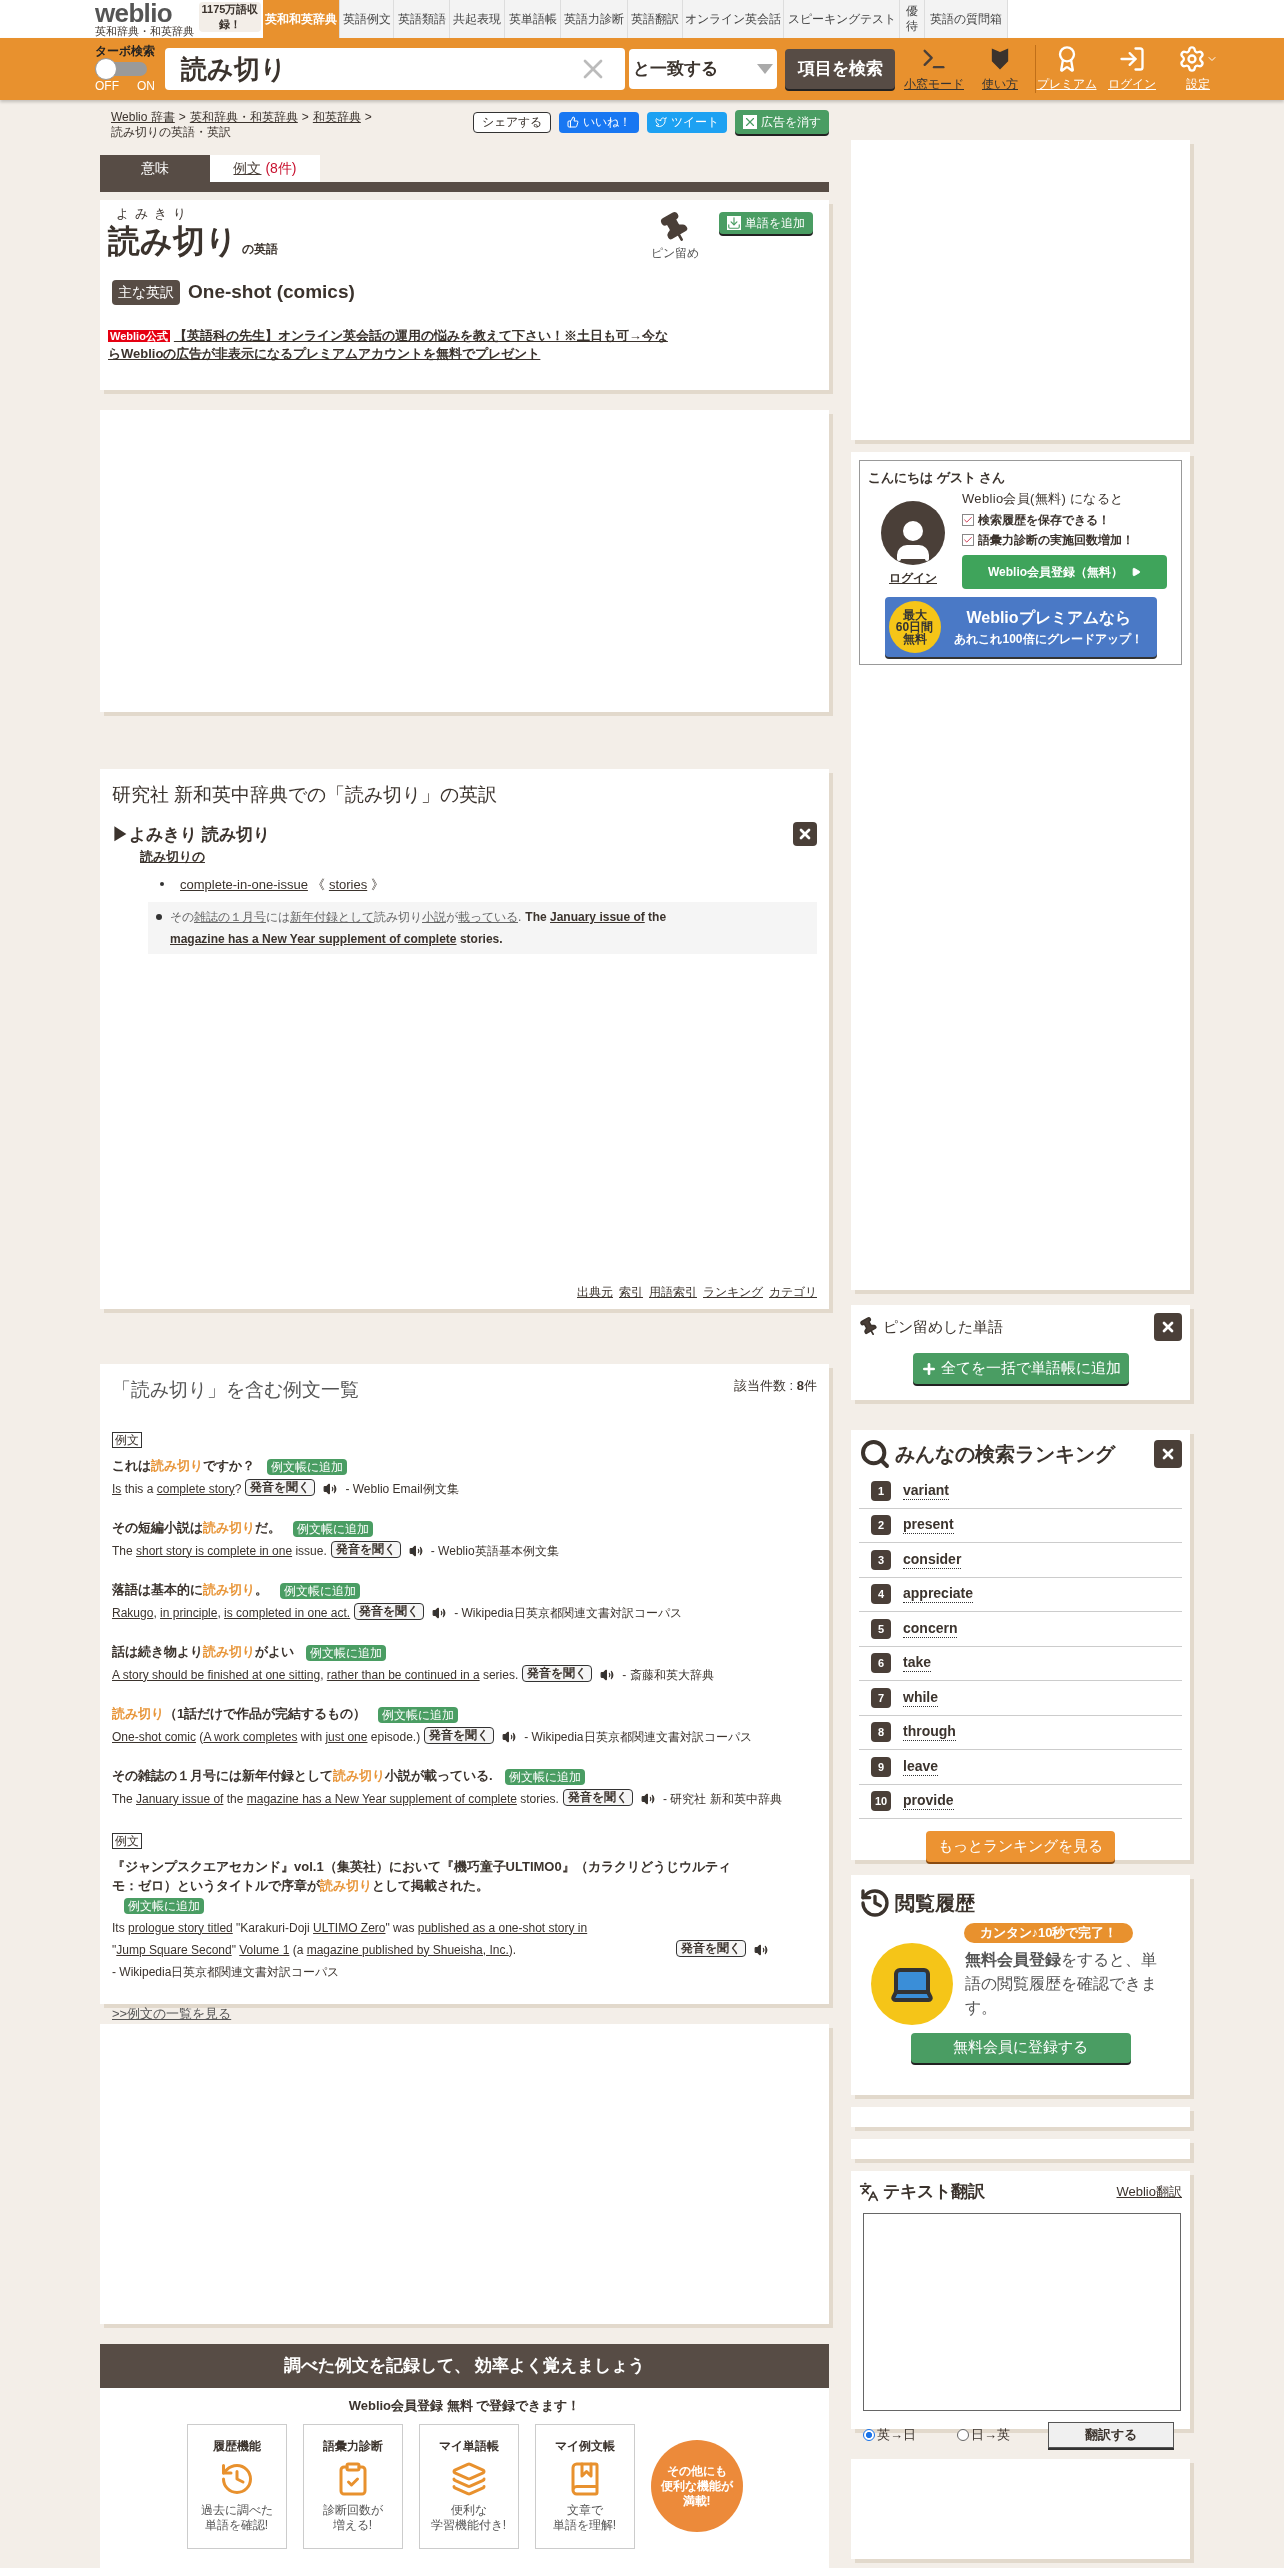  I want to click on nav-tab: 共起表現, so click(477, 19).